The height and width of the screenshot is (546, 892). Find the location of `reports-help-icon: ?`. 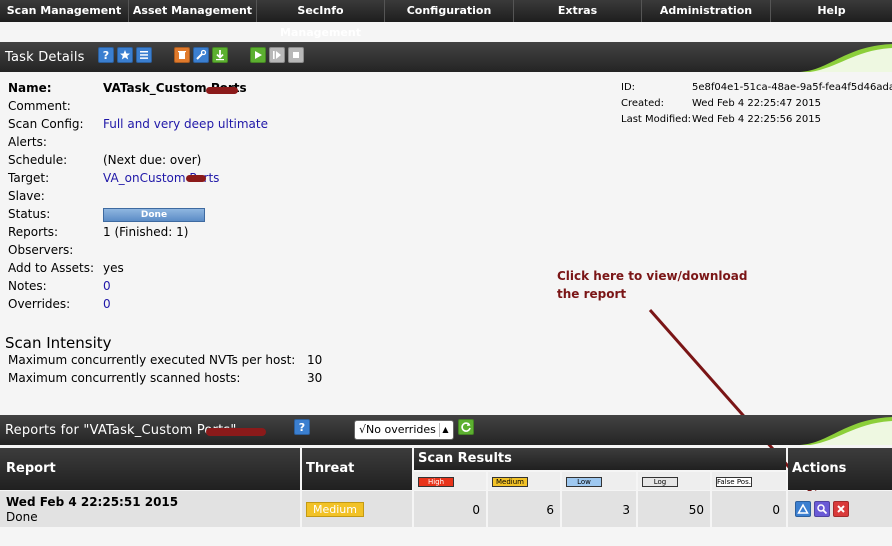

reports-help-icon: ? is located at coordinates (302, 427).